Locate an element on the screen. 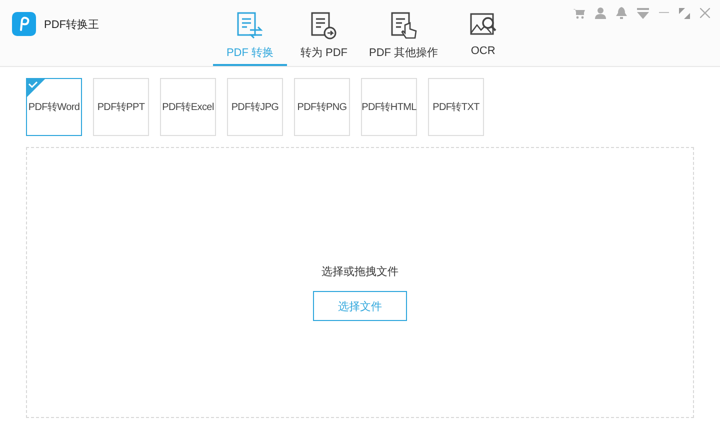 This screenshot has width=720, height=427. nav-tab: OCR is located at coordinates (483, 33).